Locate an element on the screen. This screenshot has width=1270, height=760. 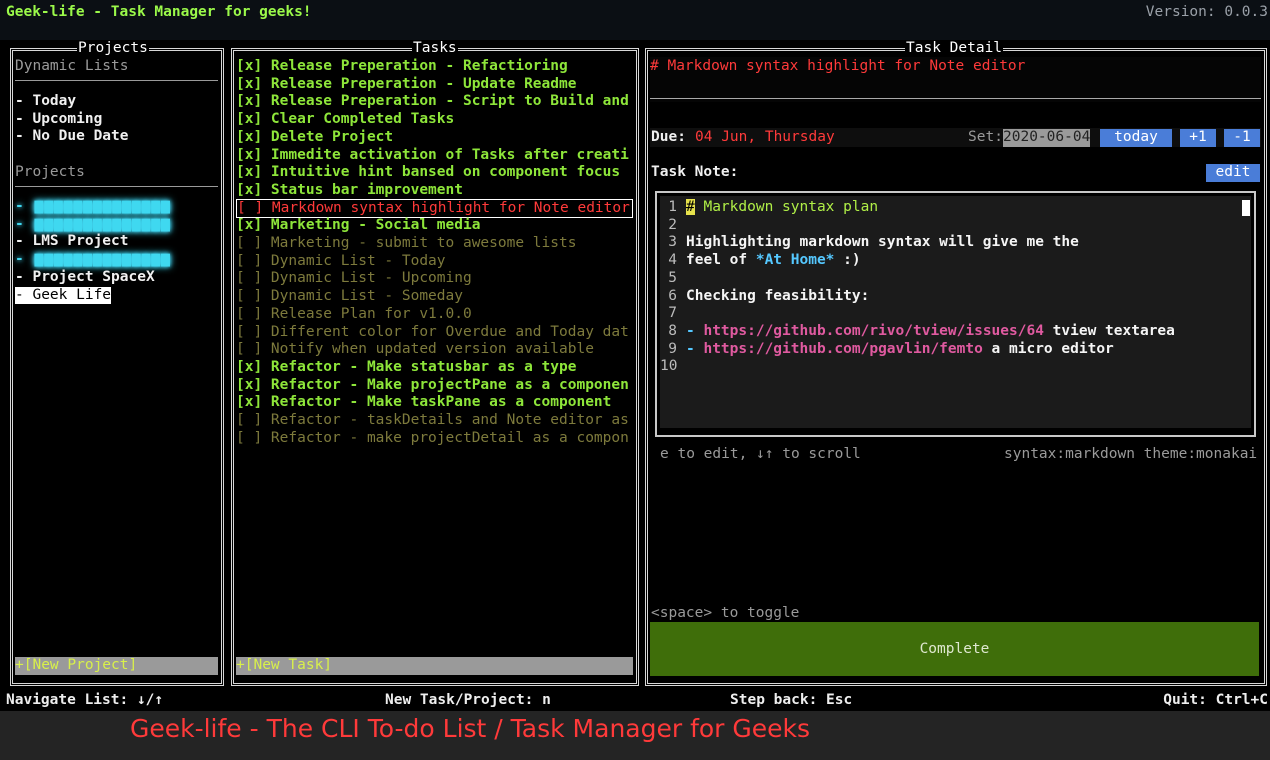
emphasis-text: *At Home* is located at coordinates (795, 260).